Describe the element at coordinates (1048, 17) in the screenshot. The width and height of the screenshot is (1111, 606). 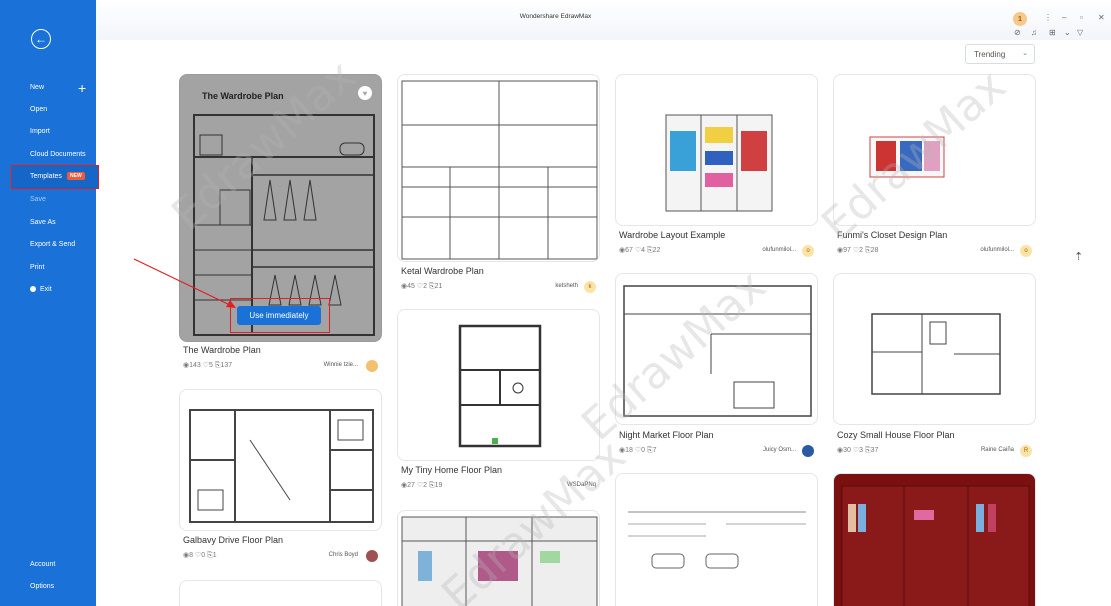
I see `more-icon: ⋮` at that location.